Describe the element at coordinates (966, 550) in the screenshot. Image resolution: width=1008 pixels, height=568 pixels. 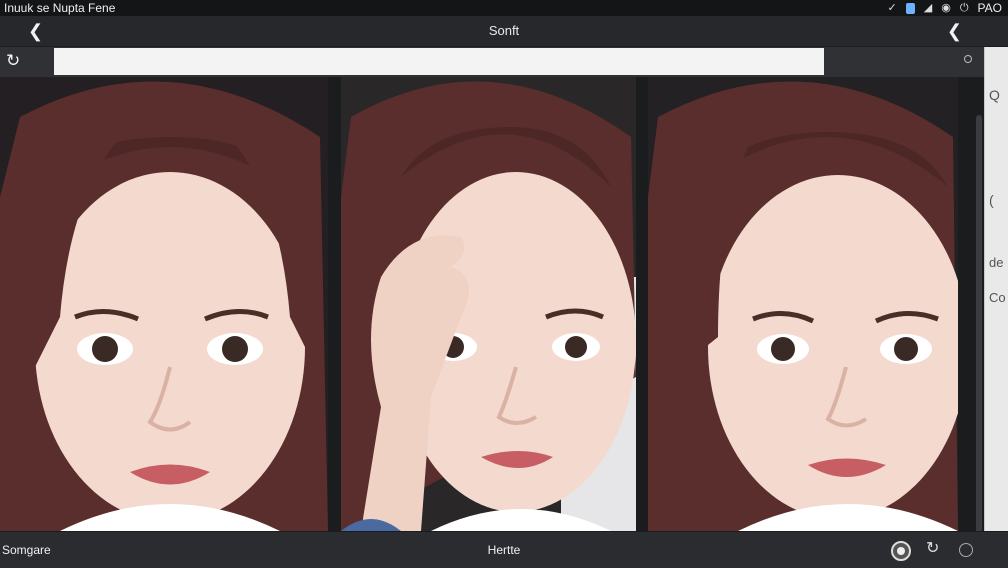
I see `circle-icon` at that location.